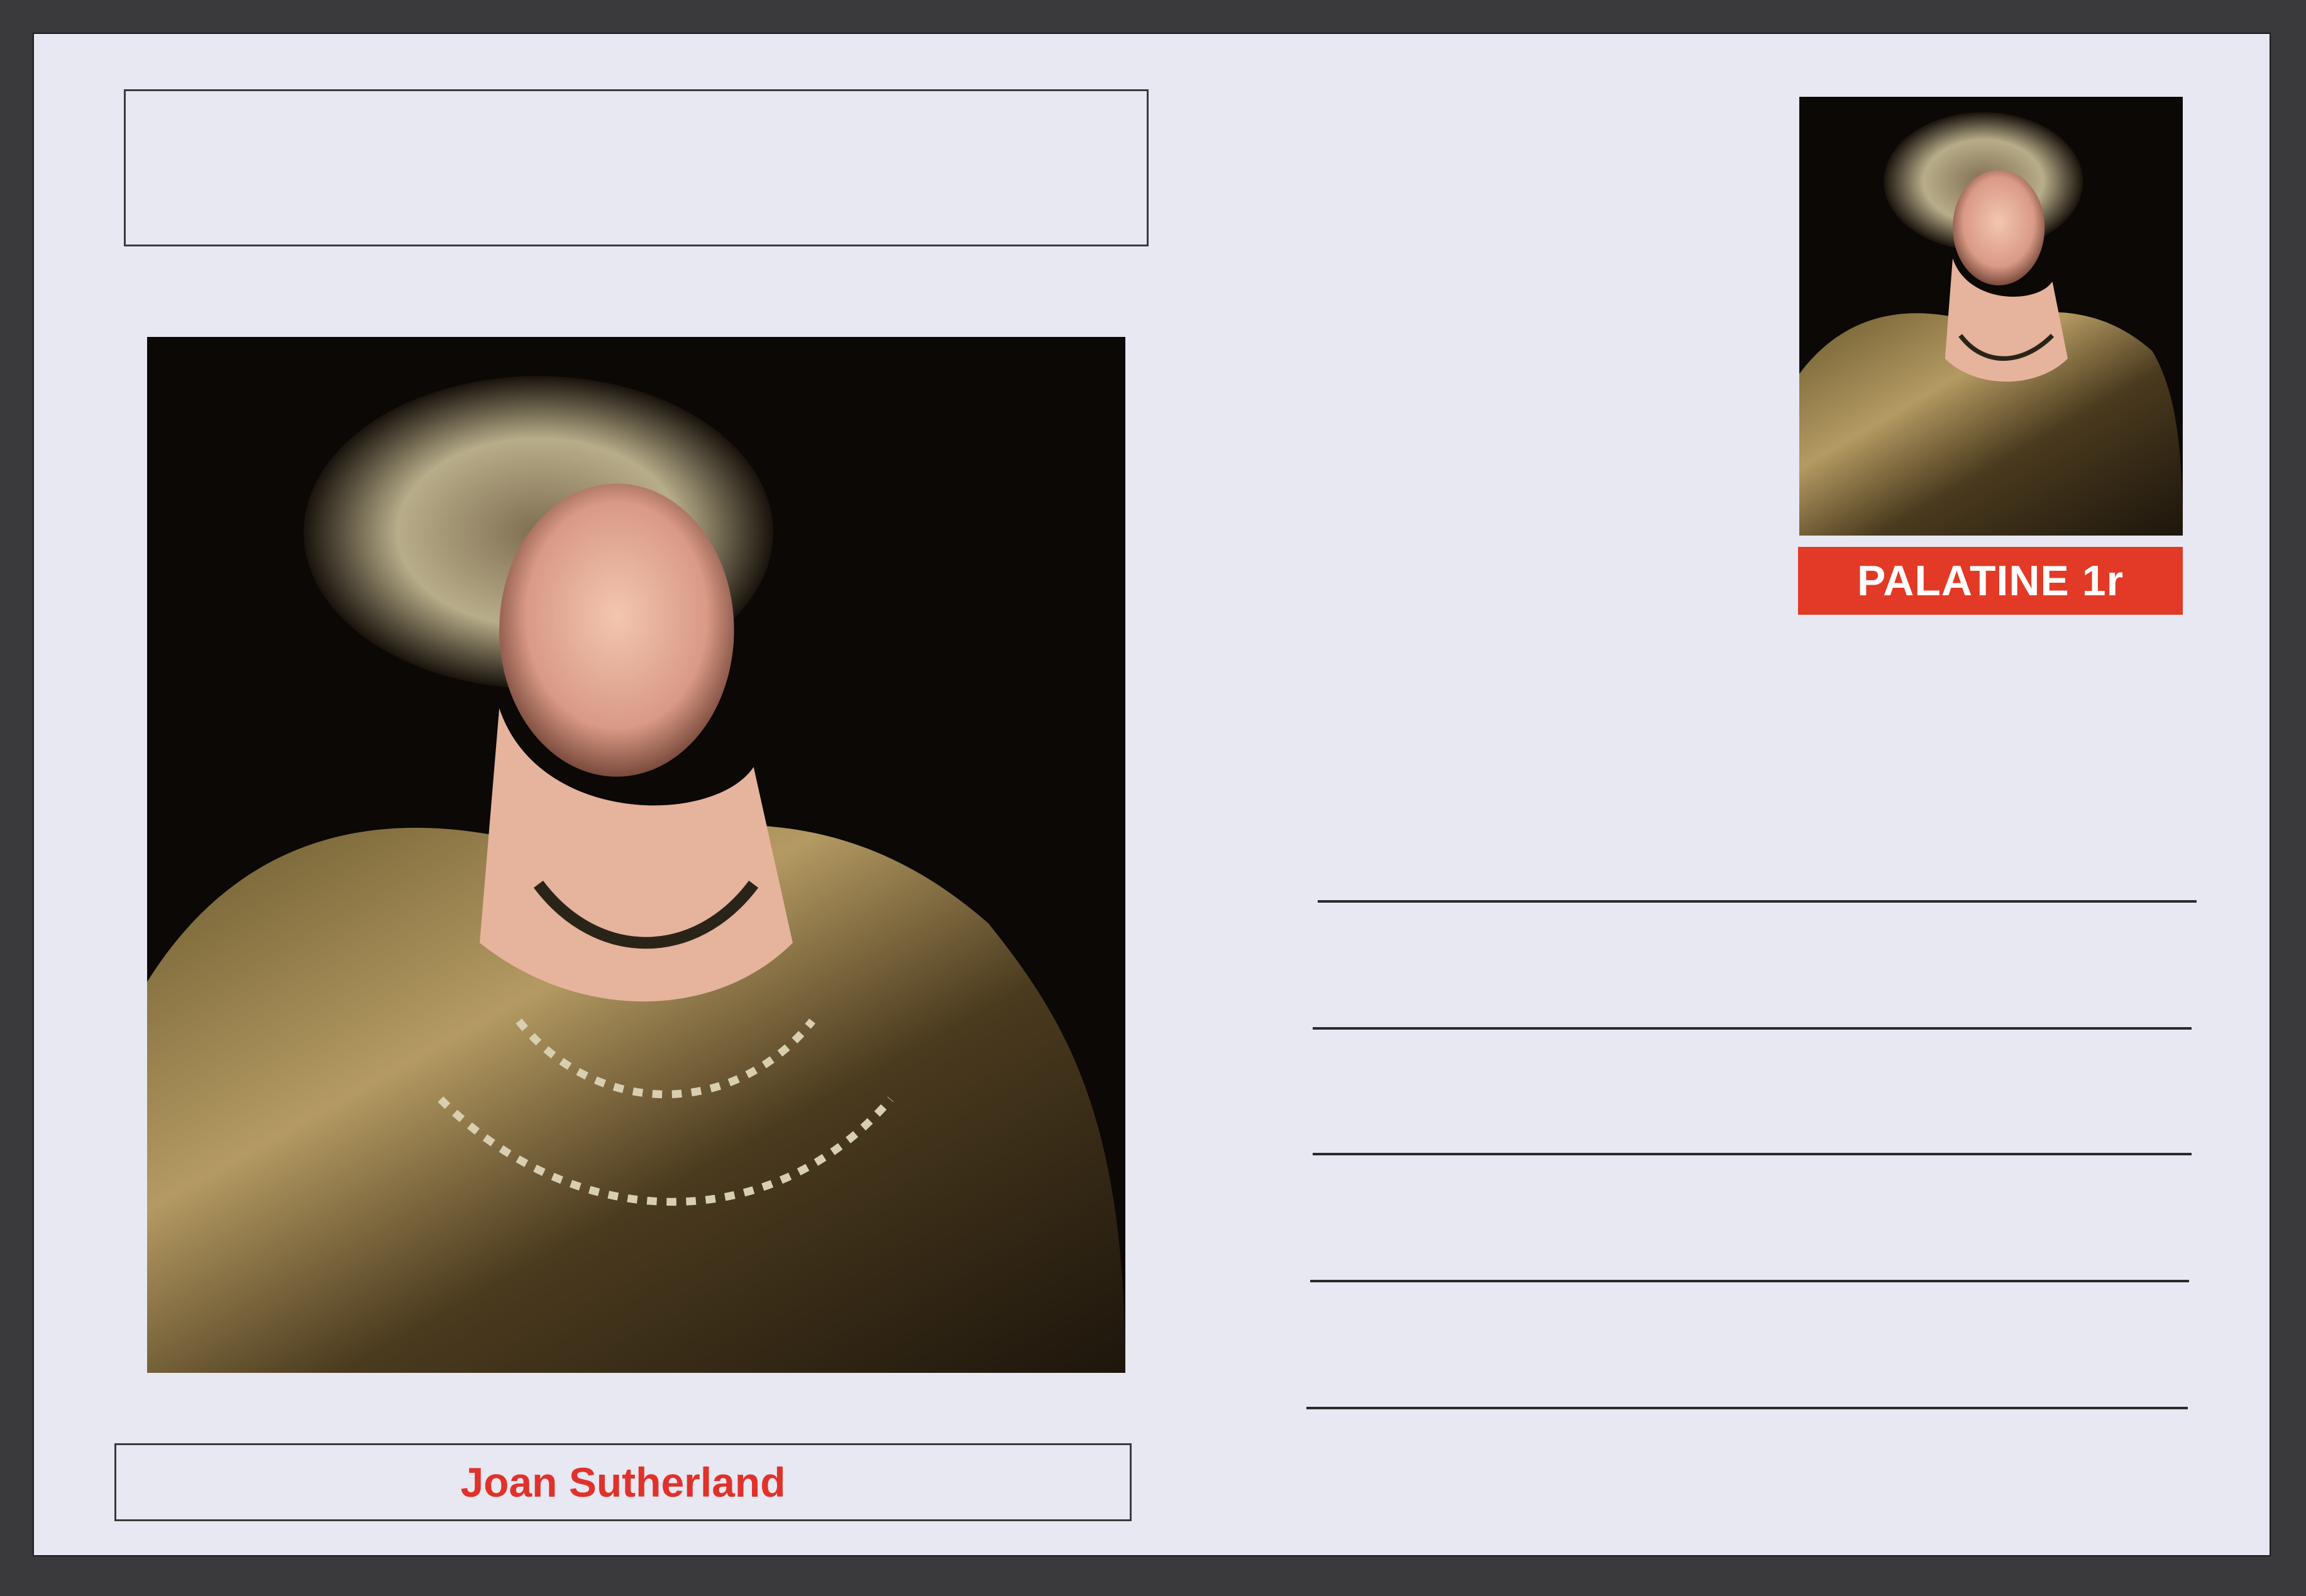 This screenshot has height=1596, width=2306. What do you see at coordinates (636, 167) in the screenshot?
I see `title-box` at bounding box center [636, 167].